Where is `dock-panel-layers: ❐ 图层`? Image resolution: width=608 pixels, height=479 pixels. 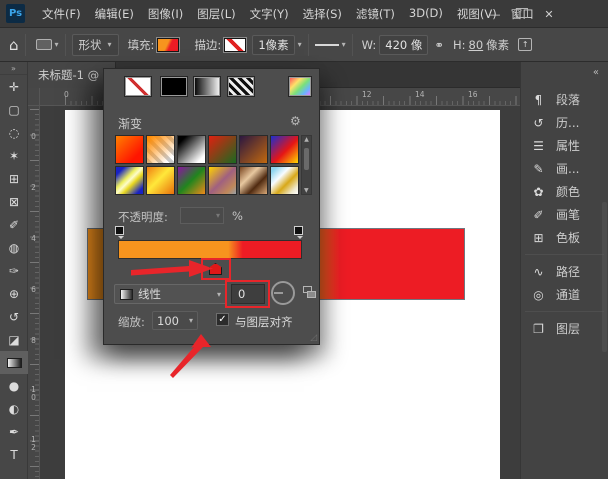 dock-panel-layers: ❐ 图层 is located at coordinates (564, 328).